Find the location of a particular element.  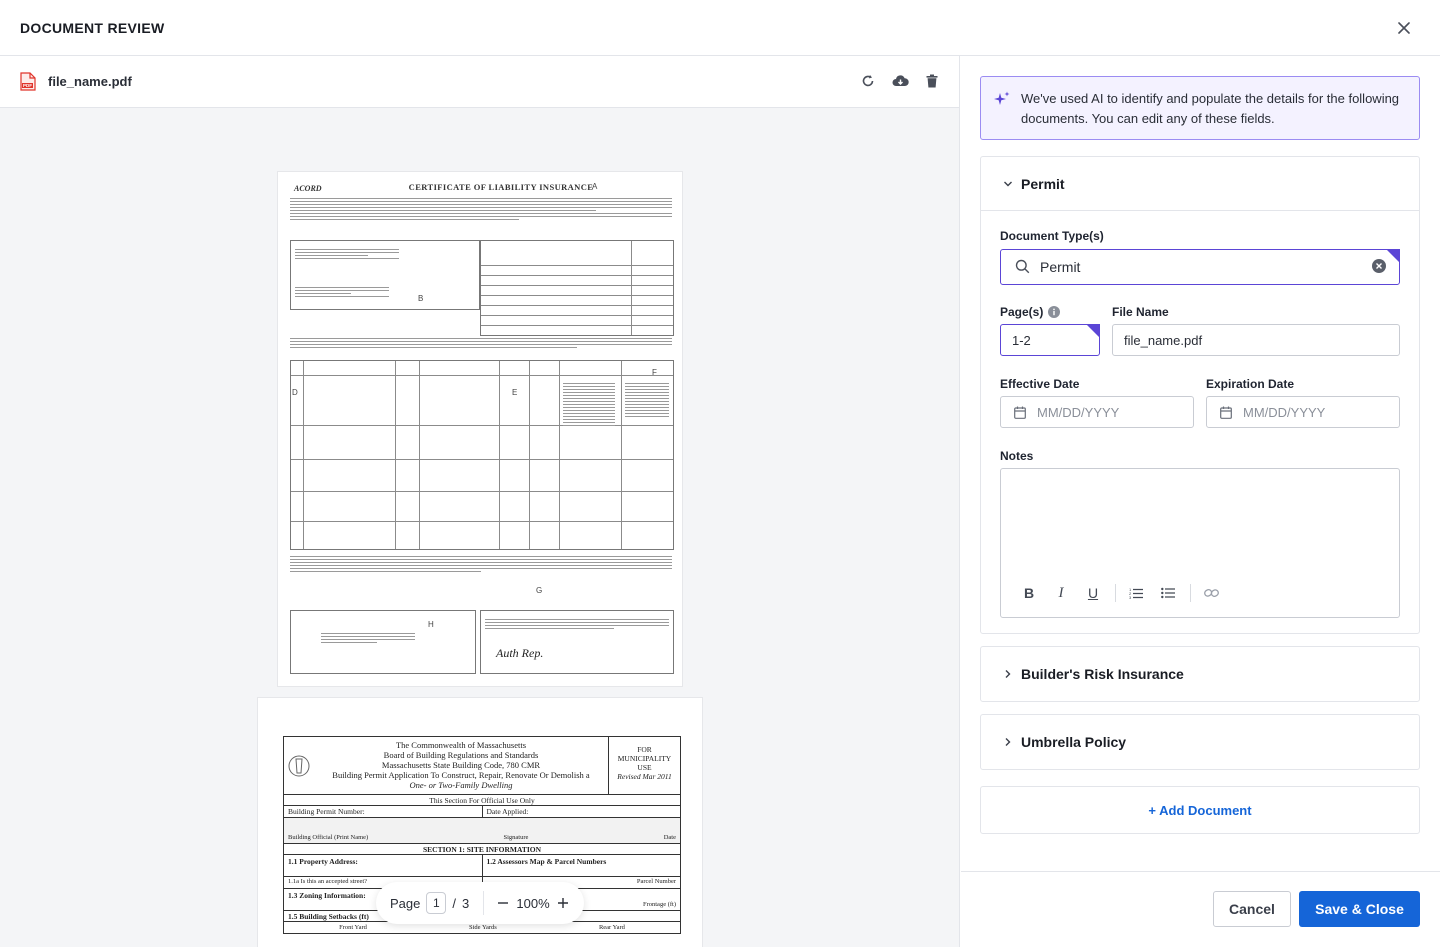

panel-footer: Cancel Save & Close is located at coordinates (1200, 909).